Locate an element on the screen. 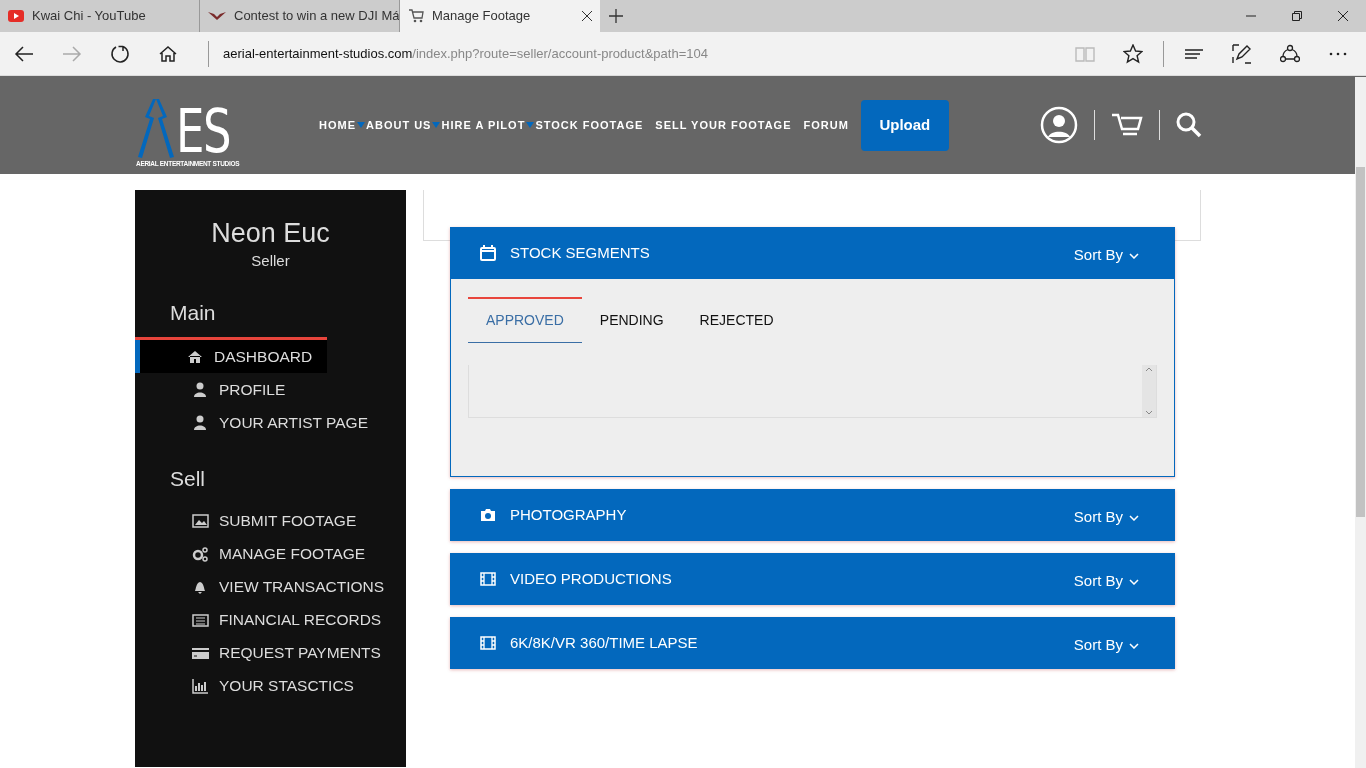  image-icon is located at coordinates (200, 521).